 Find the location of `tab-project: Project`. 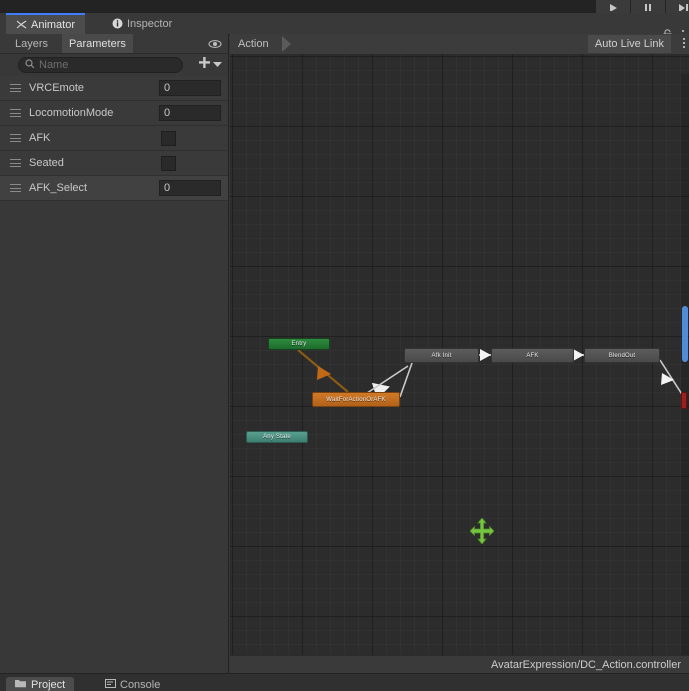

tab-project: Project is located at coordinates (40, 684).